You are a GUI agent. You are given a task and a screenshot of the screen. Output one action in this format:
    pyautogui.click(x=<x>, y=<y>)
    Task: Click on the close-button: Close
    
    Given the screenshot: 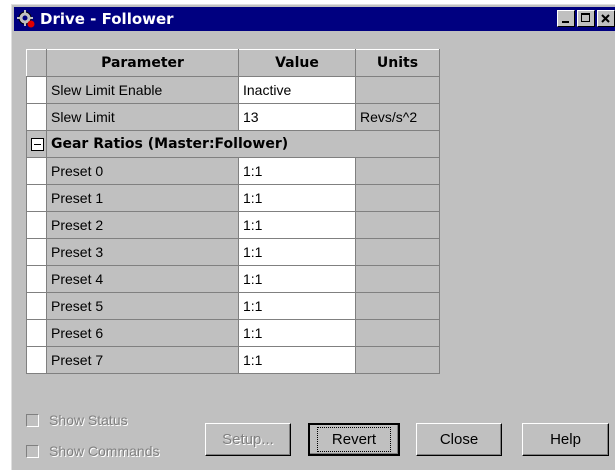 What is the action you would take?
    pyautogui.click(x=459, y=439)
    